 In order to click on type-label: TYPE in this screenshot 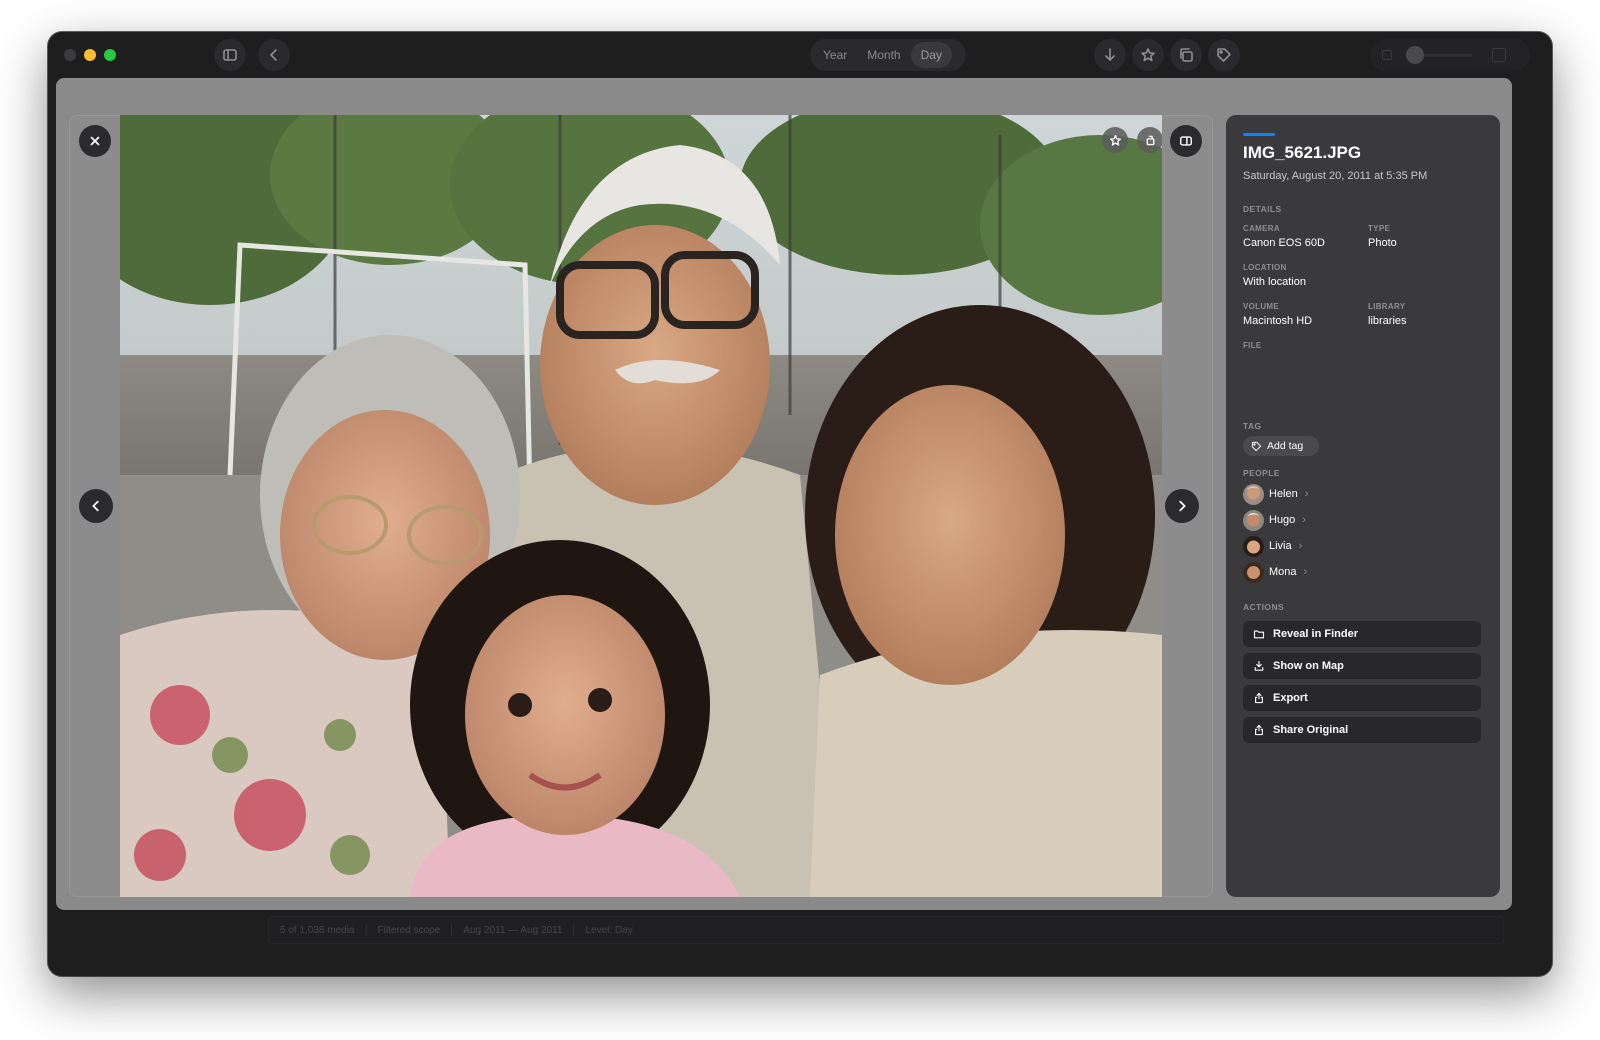, I will do `click(1379, 228)`.